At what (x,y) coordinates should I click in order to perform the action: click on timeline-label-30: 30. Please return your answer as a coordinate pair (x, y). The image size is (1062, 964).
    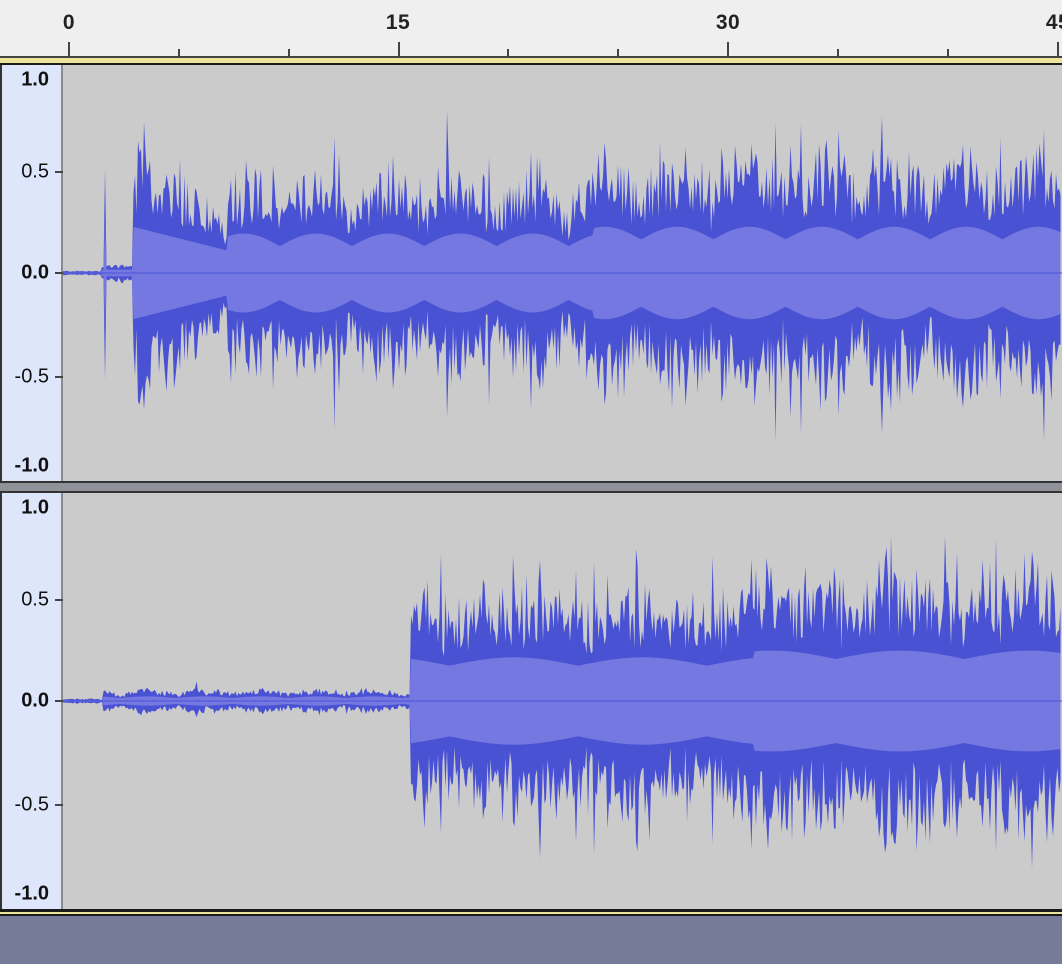
    Looking at the image, I should click on (728, 22).